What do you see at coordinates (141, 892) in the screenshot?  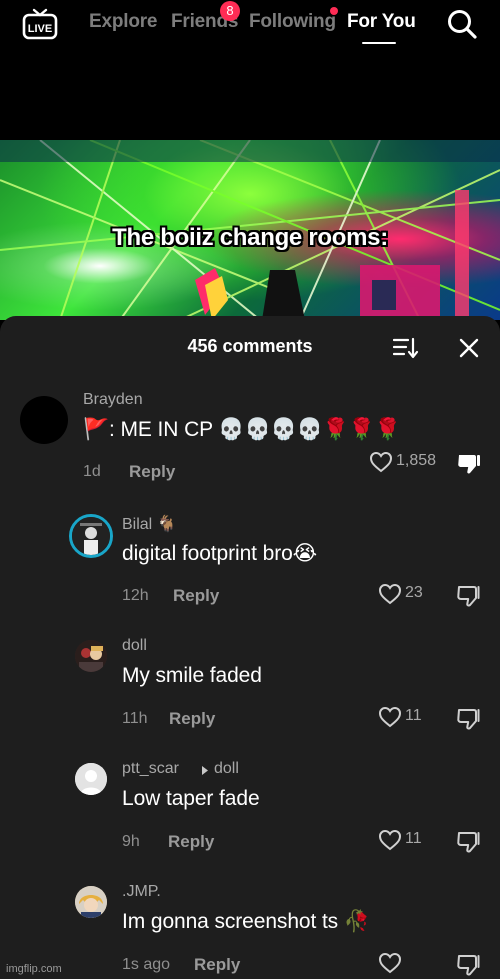 I see `comment-username: .JMP.` at bounding box center [141, 892].